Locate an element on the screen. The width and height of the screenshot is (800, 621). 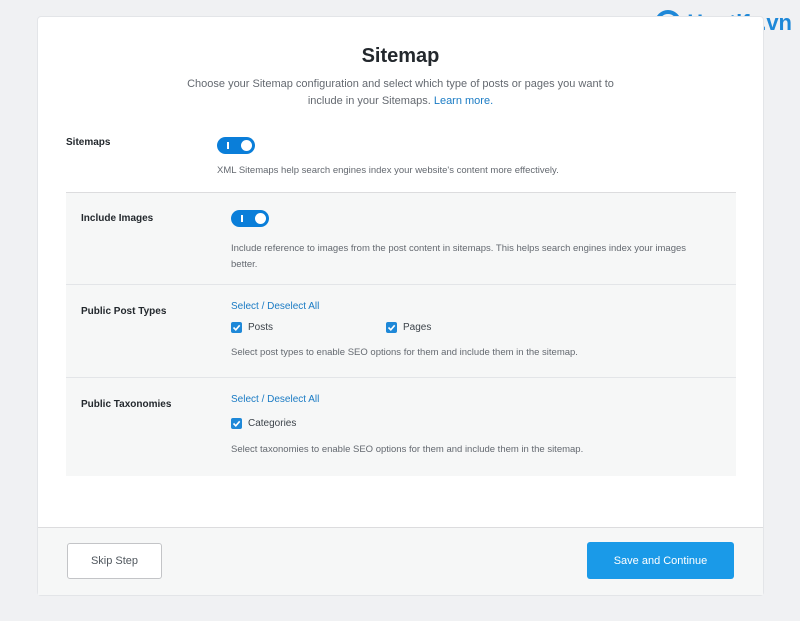
learn-more-link: Learn more. is located at coordinates (463, 101).